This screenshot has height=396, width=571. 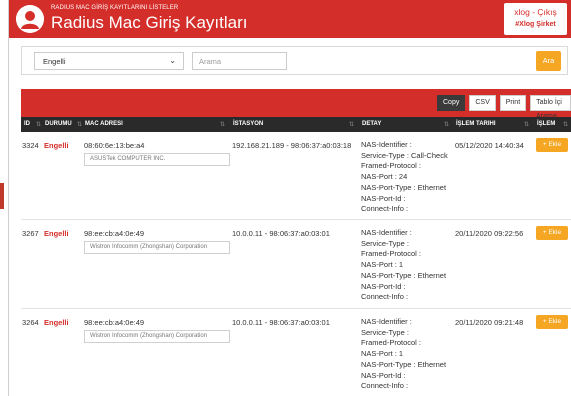 I want to click on row-date: 20/11/2020 09:21:48, so click(x=489, y=322).